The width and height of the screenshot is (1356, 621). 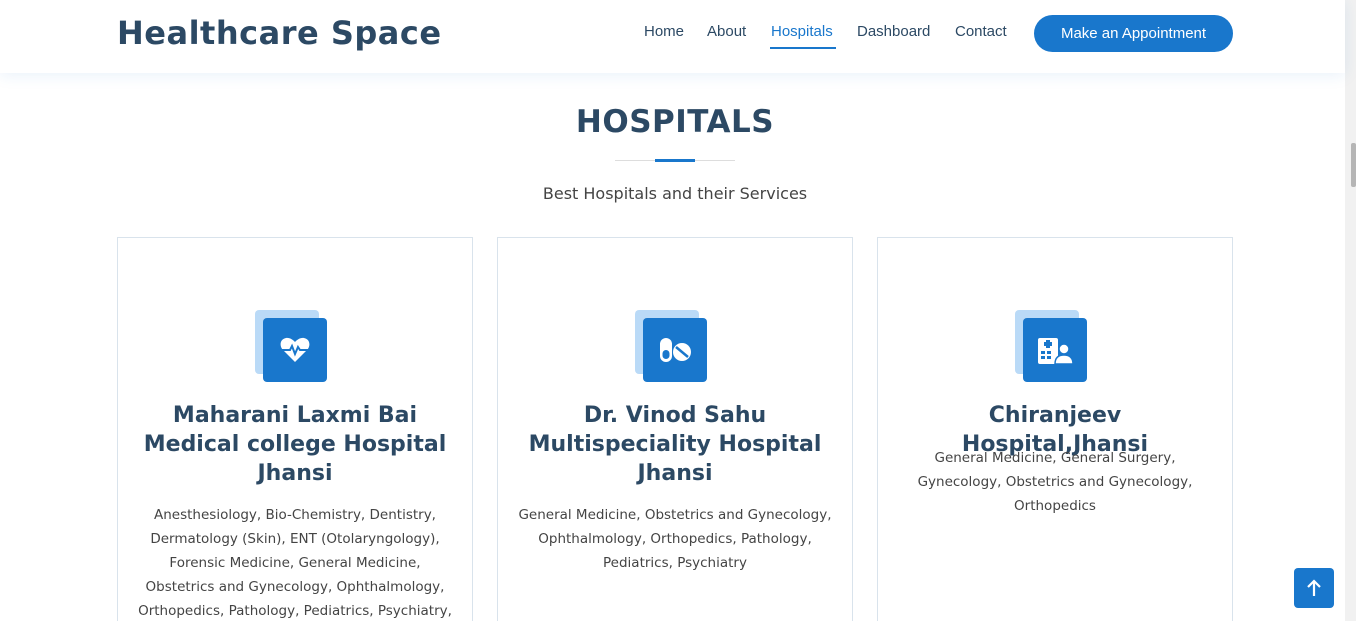 I want to click on heart-pulse-icon, so click(x=295, y=350).